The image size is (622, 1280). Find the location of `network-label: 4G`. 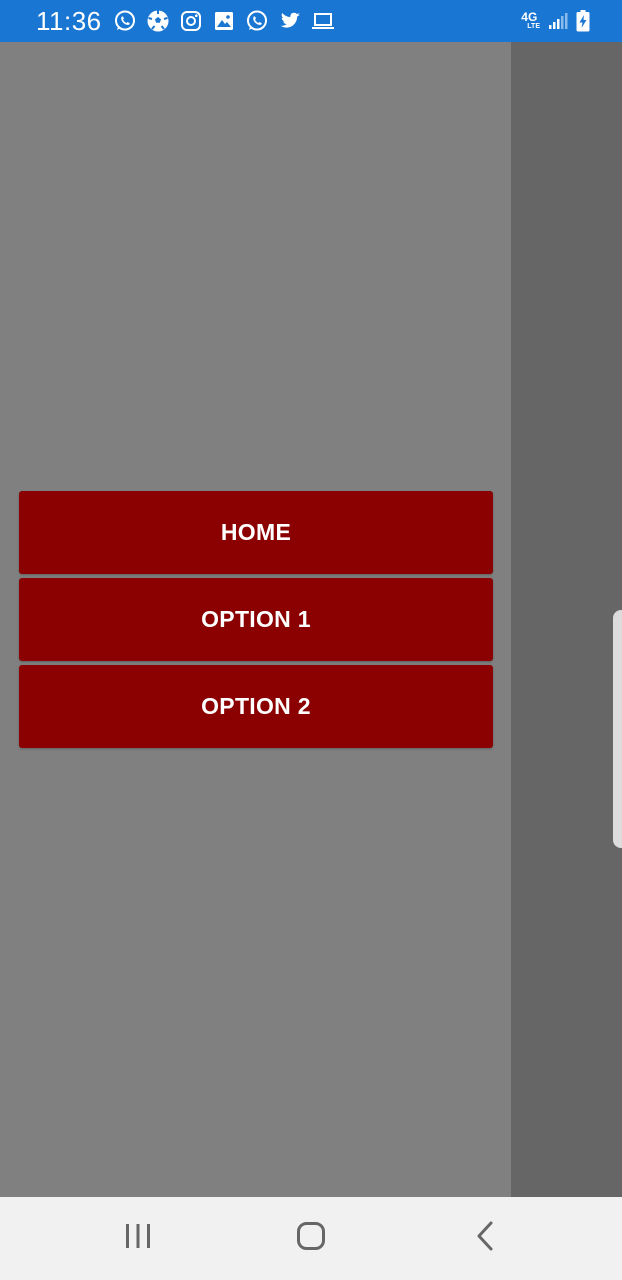

network-label: 4G is located at coordinates (529, 17).